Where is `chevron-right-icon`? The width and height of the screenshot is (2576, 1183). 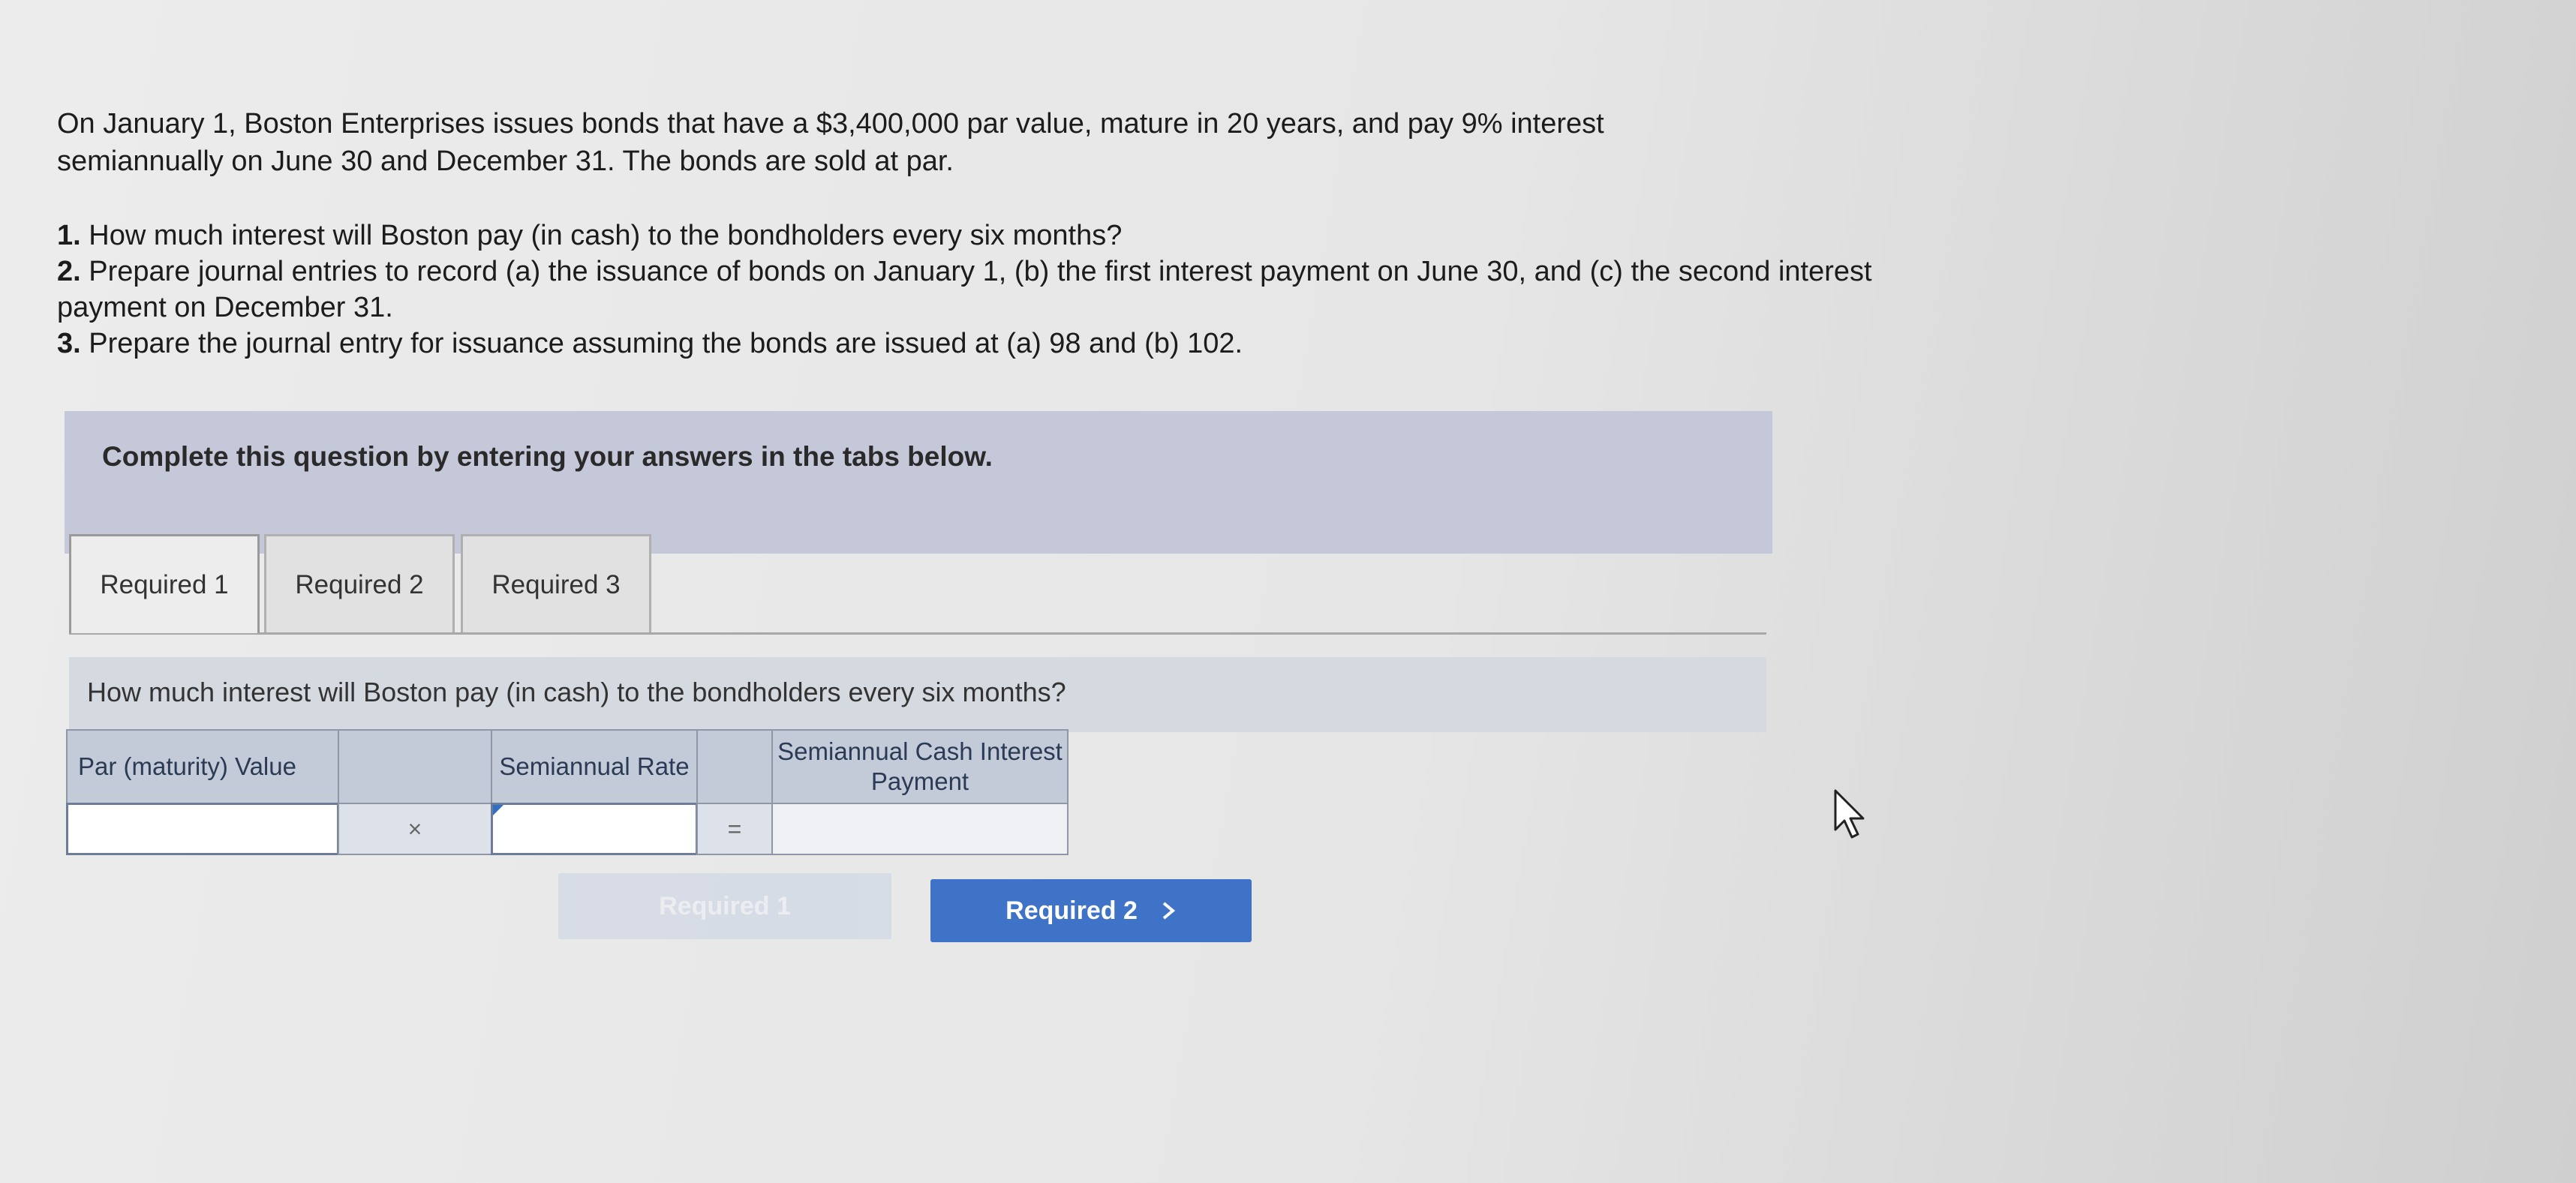
chevron-right-icon is located at coordinates (1168, 911).